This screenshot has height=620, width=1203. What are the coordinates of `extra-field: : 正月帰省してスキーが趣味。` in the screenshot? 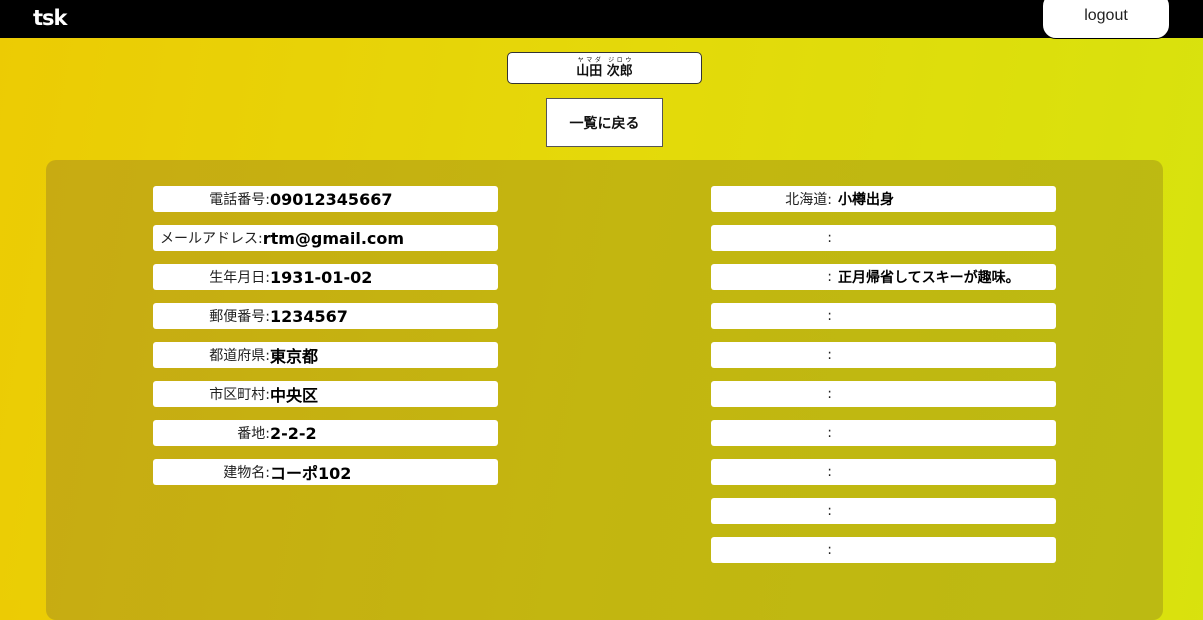 It's located at (883, 277).